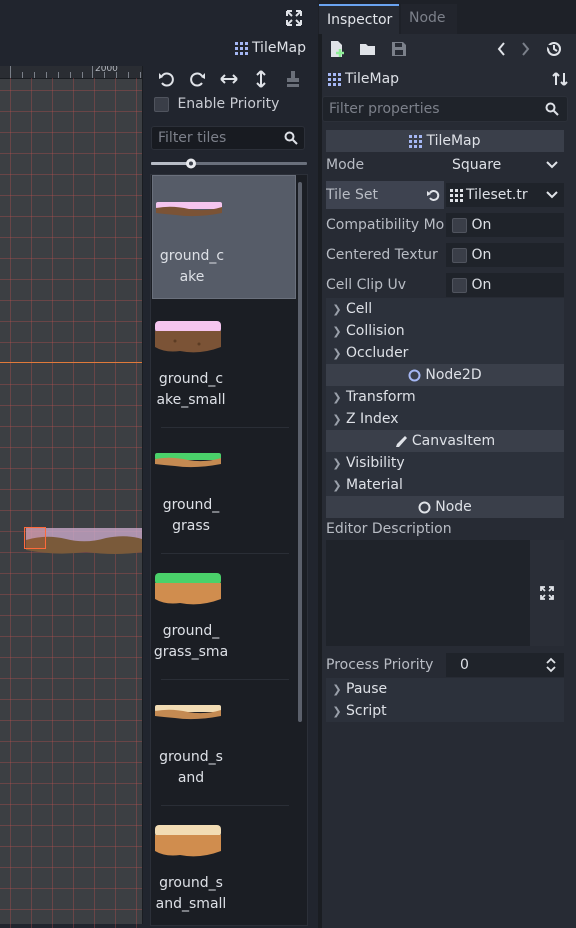 Image resolution: width=576 pixels, height=928 pixels. I want to click on rotate-right-icon, so click(197, 79).